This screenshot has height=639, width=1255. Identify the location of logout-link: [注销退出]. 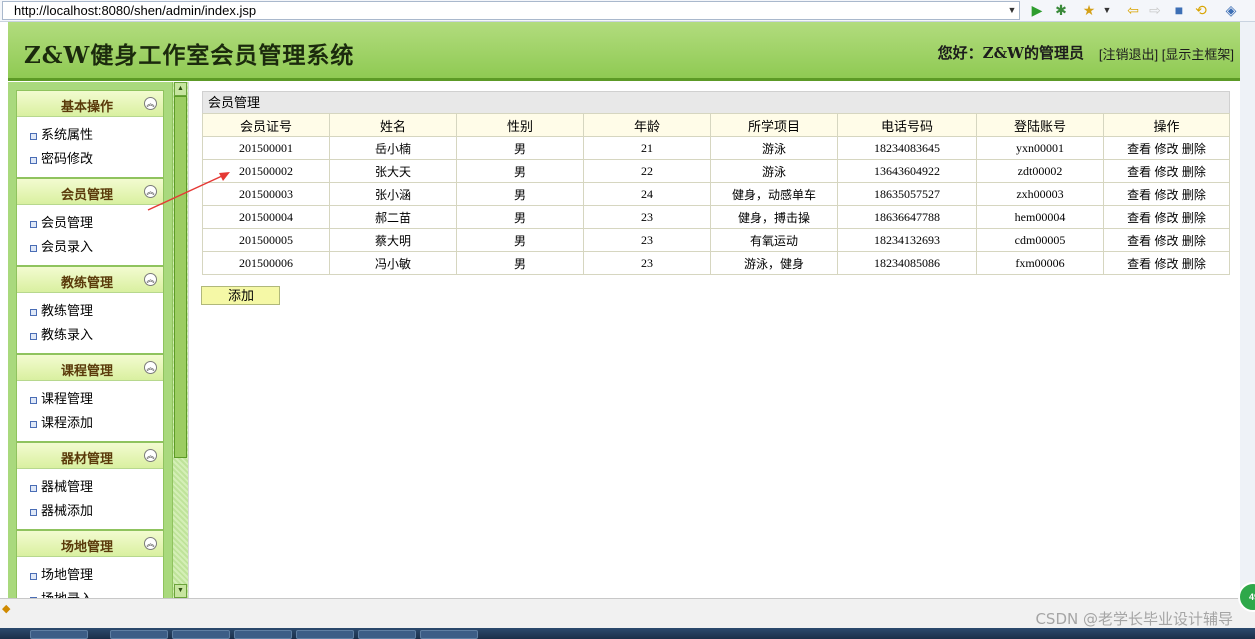
(1128, 54).